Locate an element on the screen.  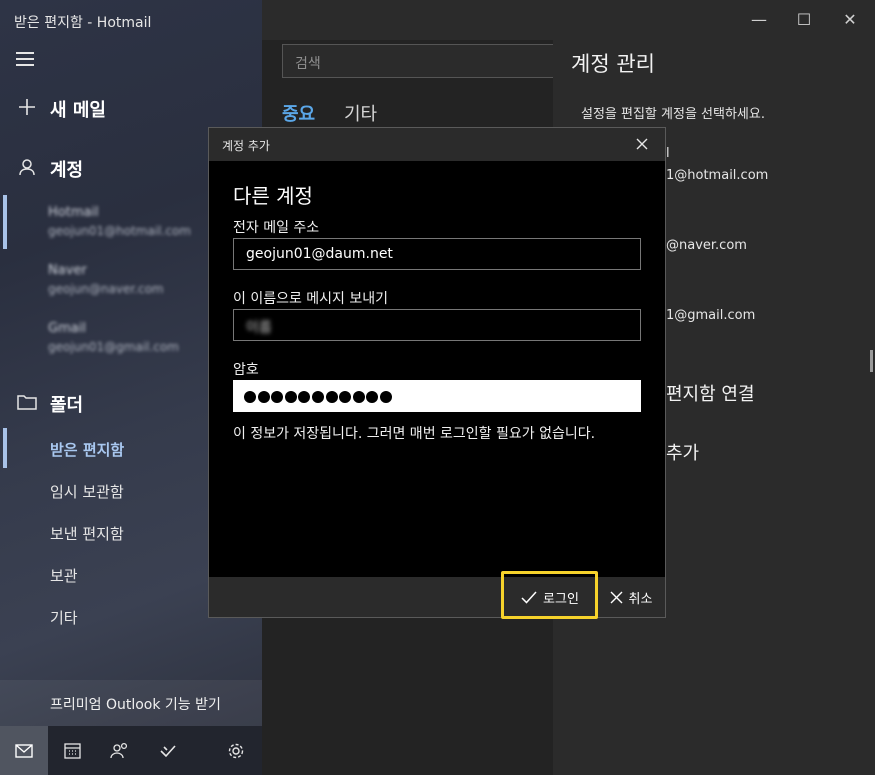
save-info-note: 이 정보가 저장됩니다. 그러면 매번 로그인할 필요가 없습니다. is located at coordinates (414, 434).